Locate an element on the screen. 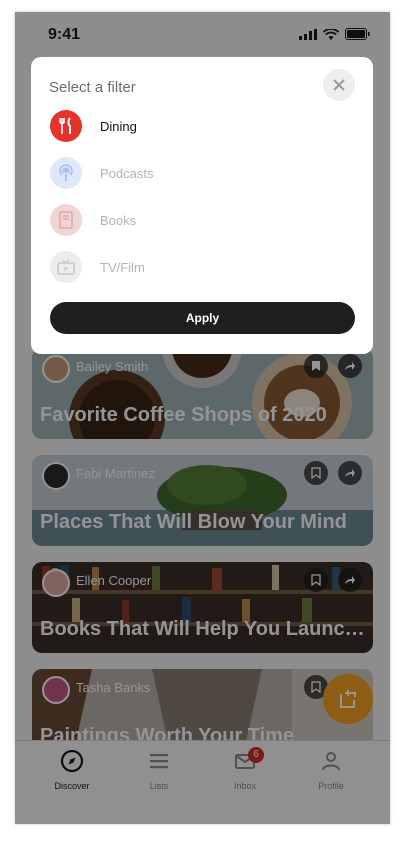 The image size is (405, 842). dining-icon-circle is located at coordinates (66, 126).